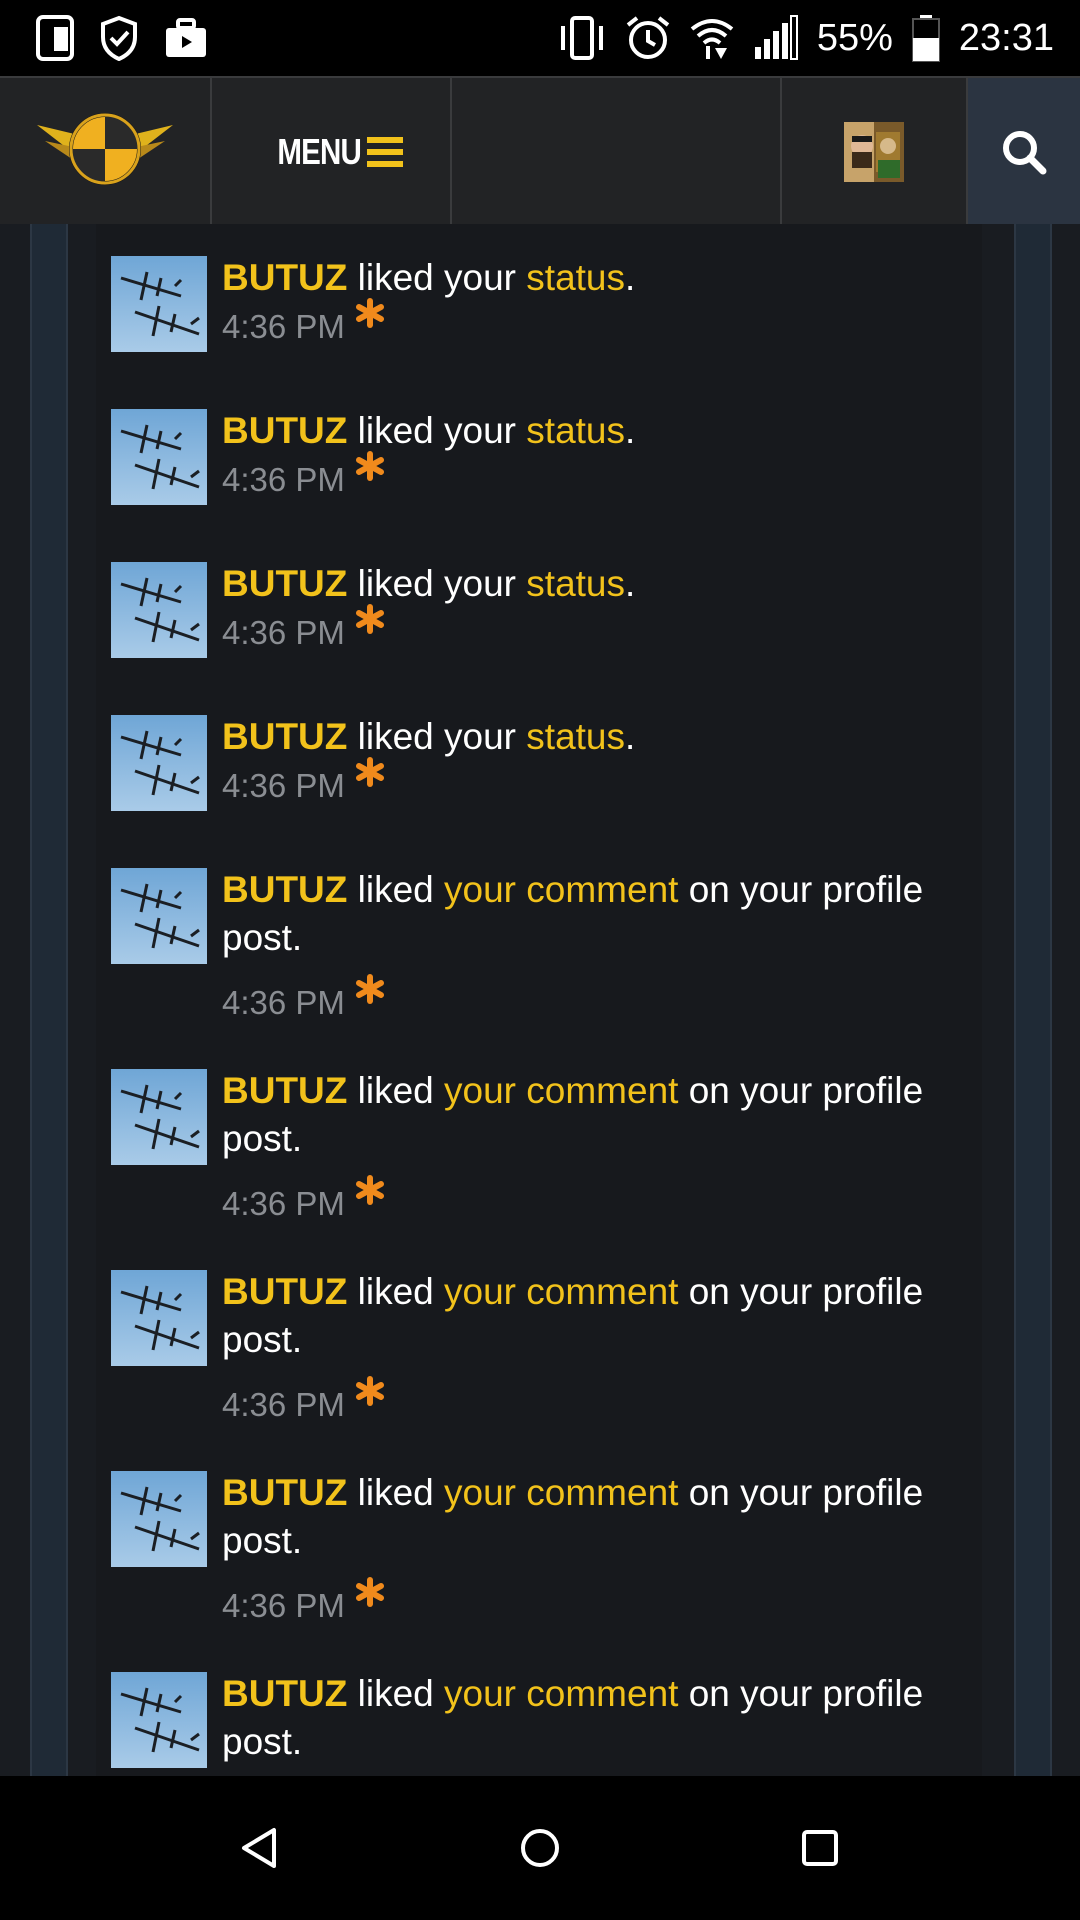 This screenshot has width=1080, height=1920. I want to click on avatar, so click(875, 152).